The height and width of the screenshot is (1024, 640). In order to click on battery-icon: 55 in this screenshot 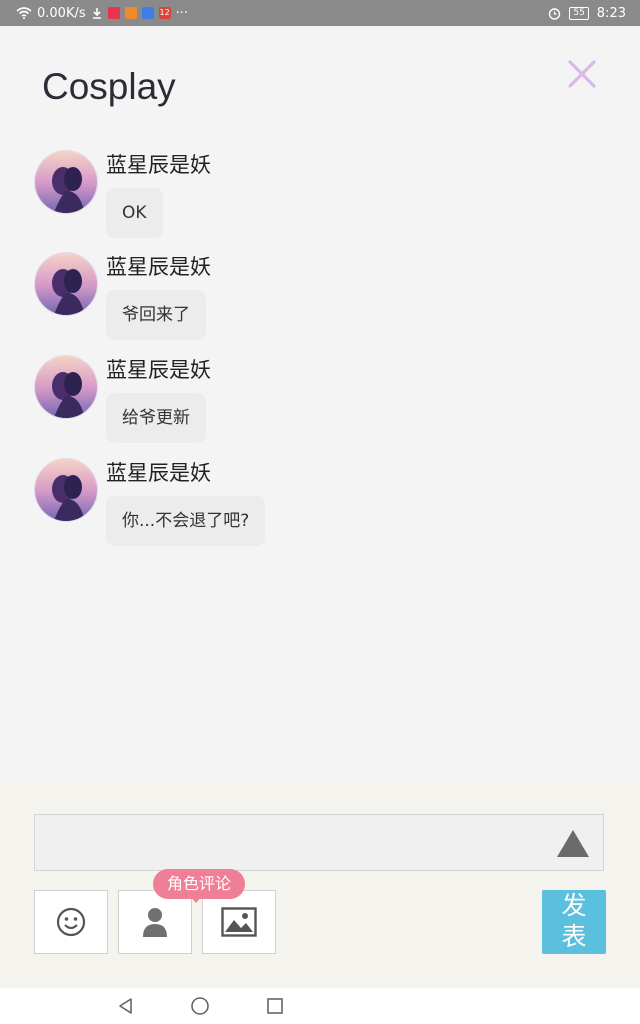, I will do `click(579, 13)`.